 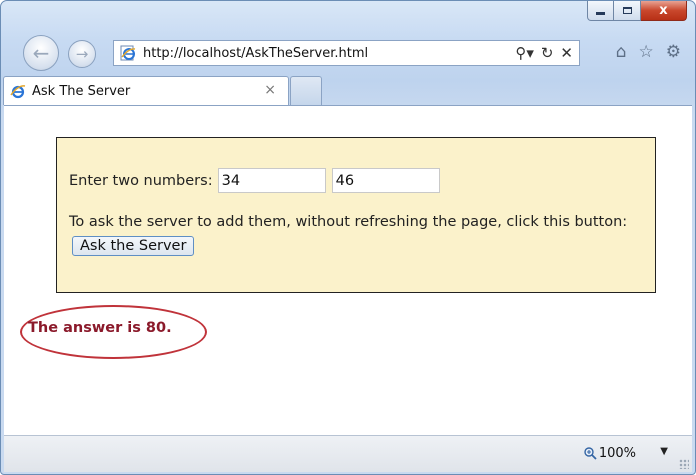 I want to click on minimize-button, so click(x=600, y=11).